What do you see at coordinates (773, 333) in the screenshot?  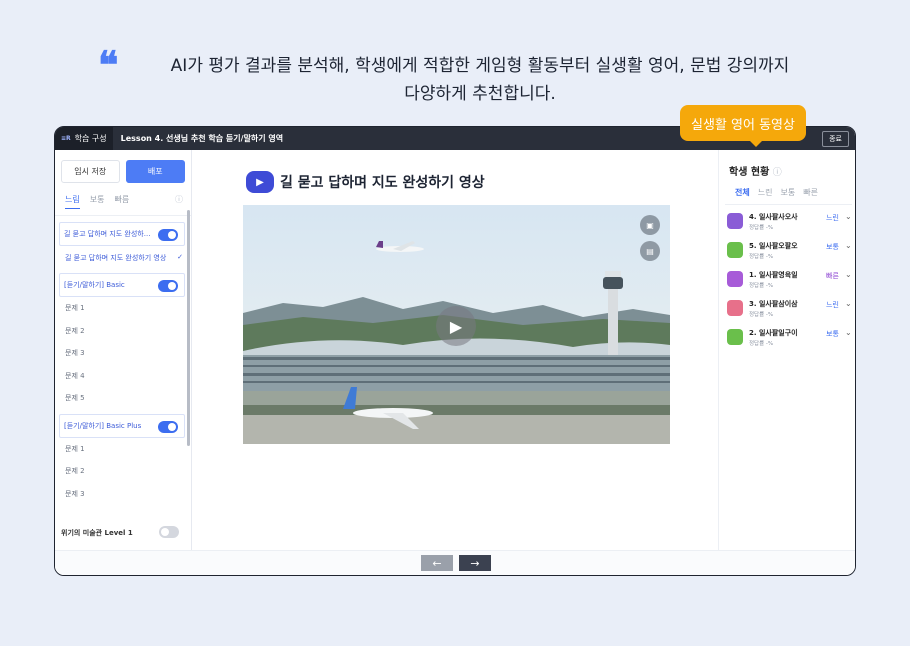 I see `student-name: 2. 일사팔일구이` at bounding box center [773, 333].